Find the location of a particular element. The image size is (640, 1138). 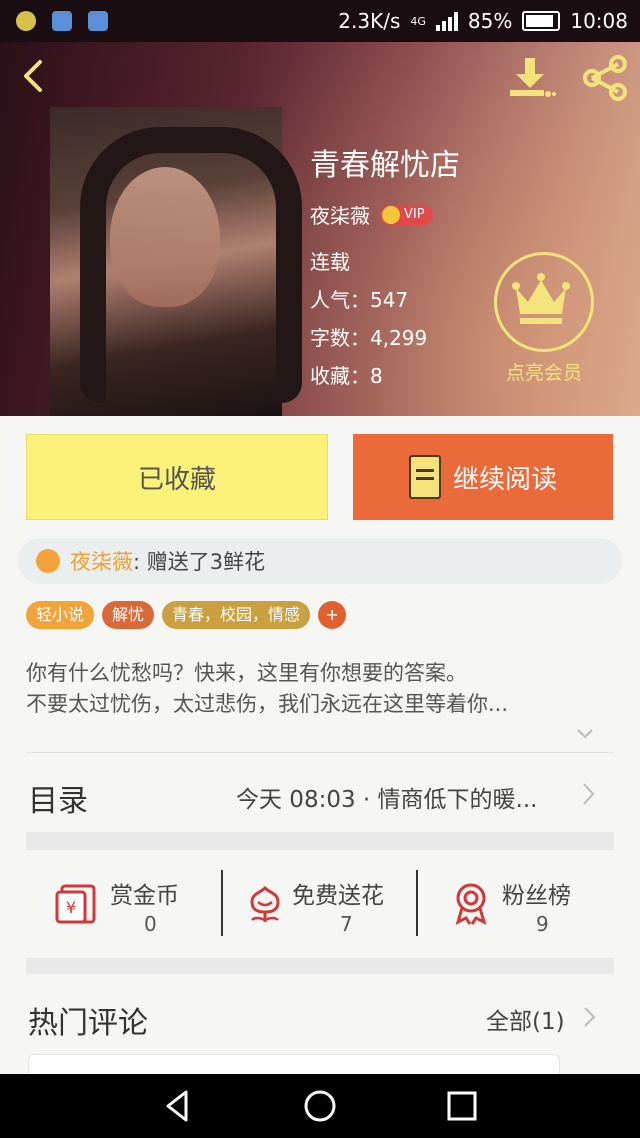

battery-percent: 85% is located at coordinates (490, 21).